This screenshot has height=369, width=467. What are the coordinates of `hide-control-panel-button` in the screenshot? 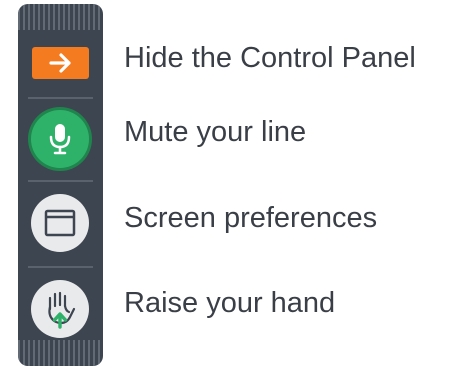 It's located at (60, 63).